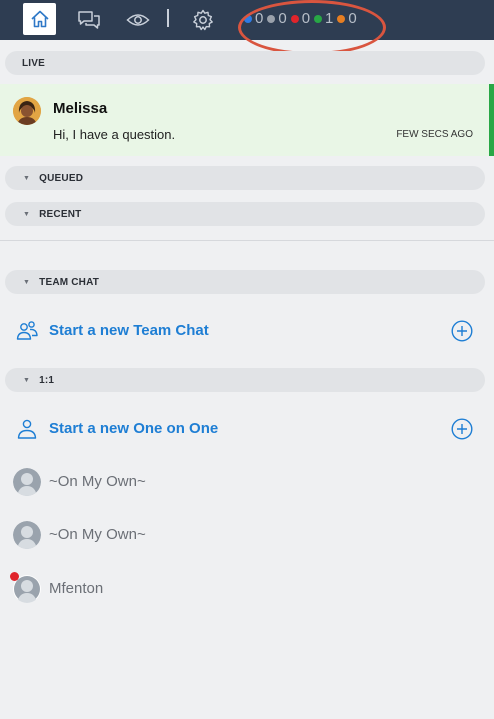 This screenshot has width=494, height=719. Describe the element at coordinates (247, 240) in the screenshot. I see `section-divider` at that location.